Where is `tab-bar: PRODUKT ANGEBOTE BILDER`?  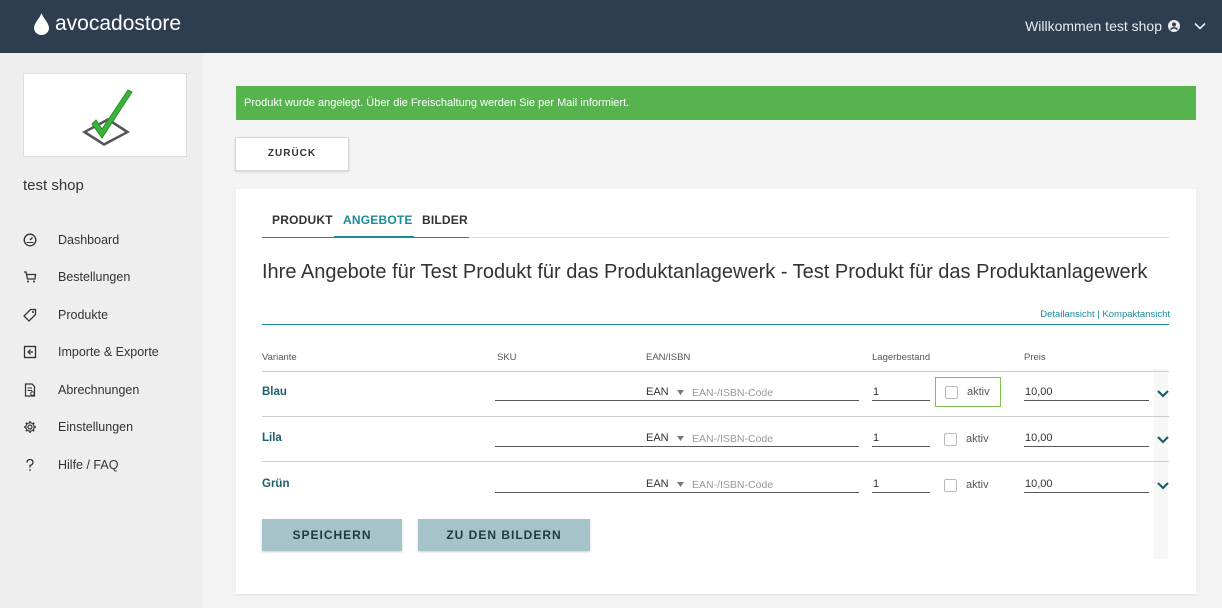 tab-bar: PRODUKT ANGEBOTE BILDER is located at coordinates (715, 213).